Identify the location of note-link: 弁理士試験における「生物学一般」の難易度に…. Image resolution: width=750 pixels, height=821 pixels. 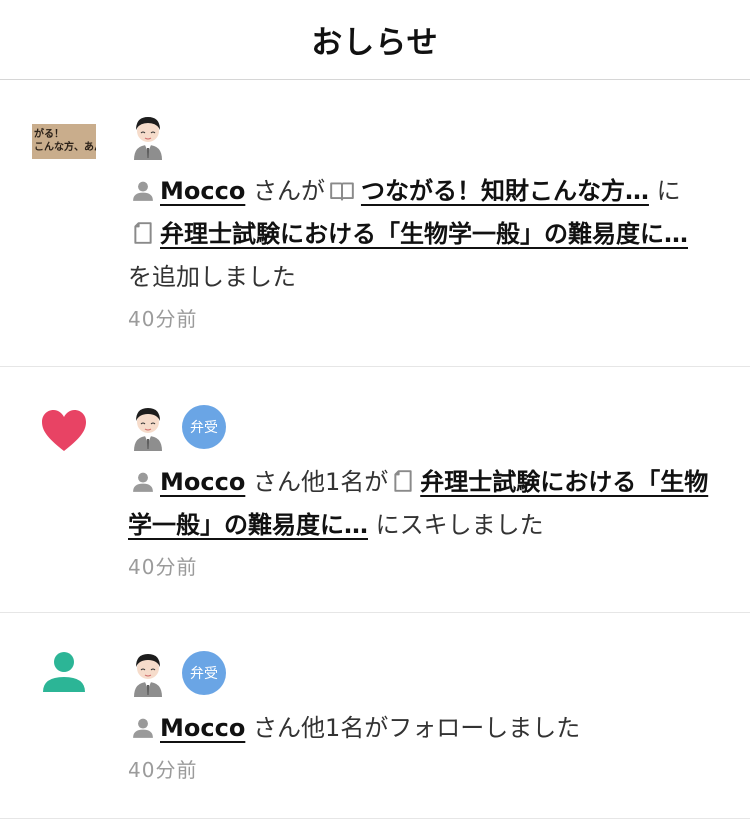
(424, 234).